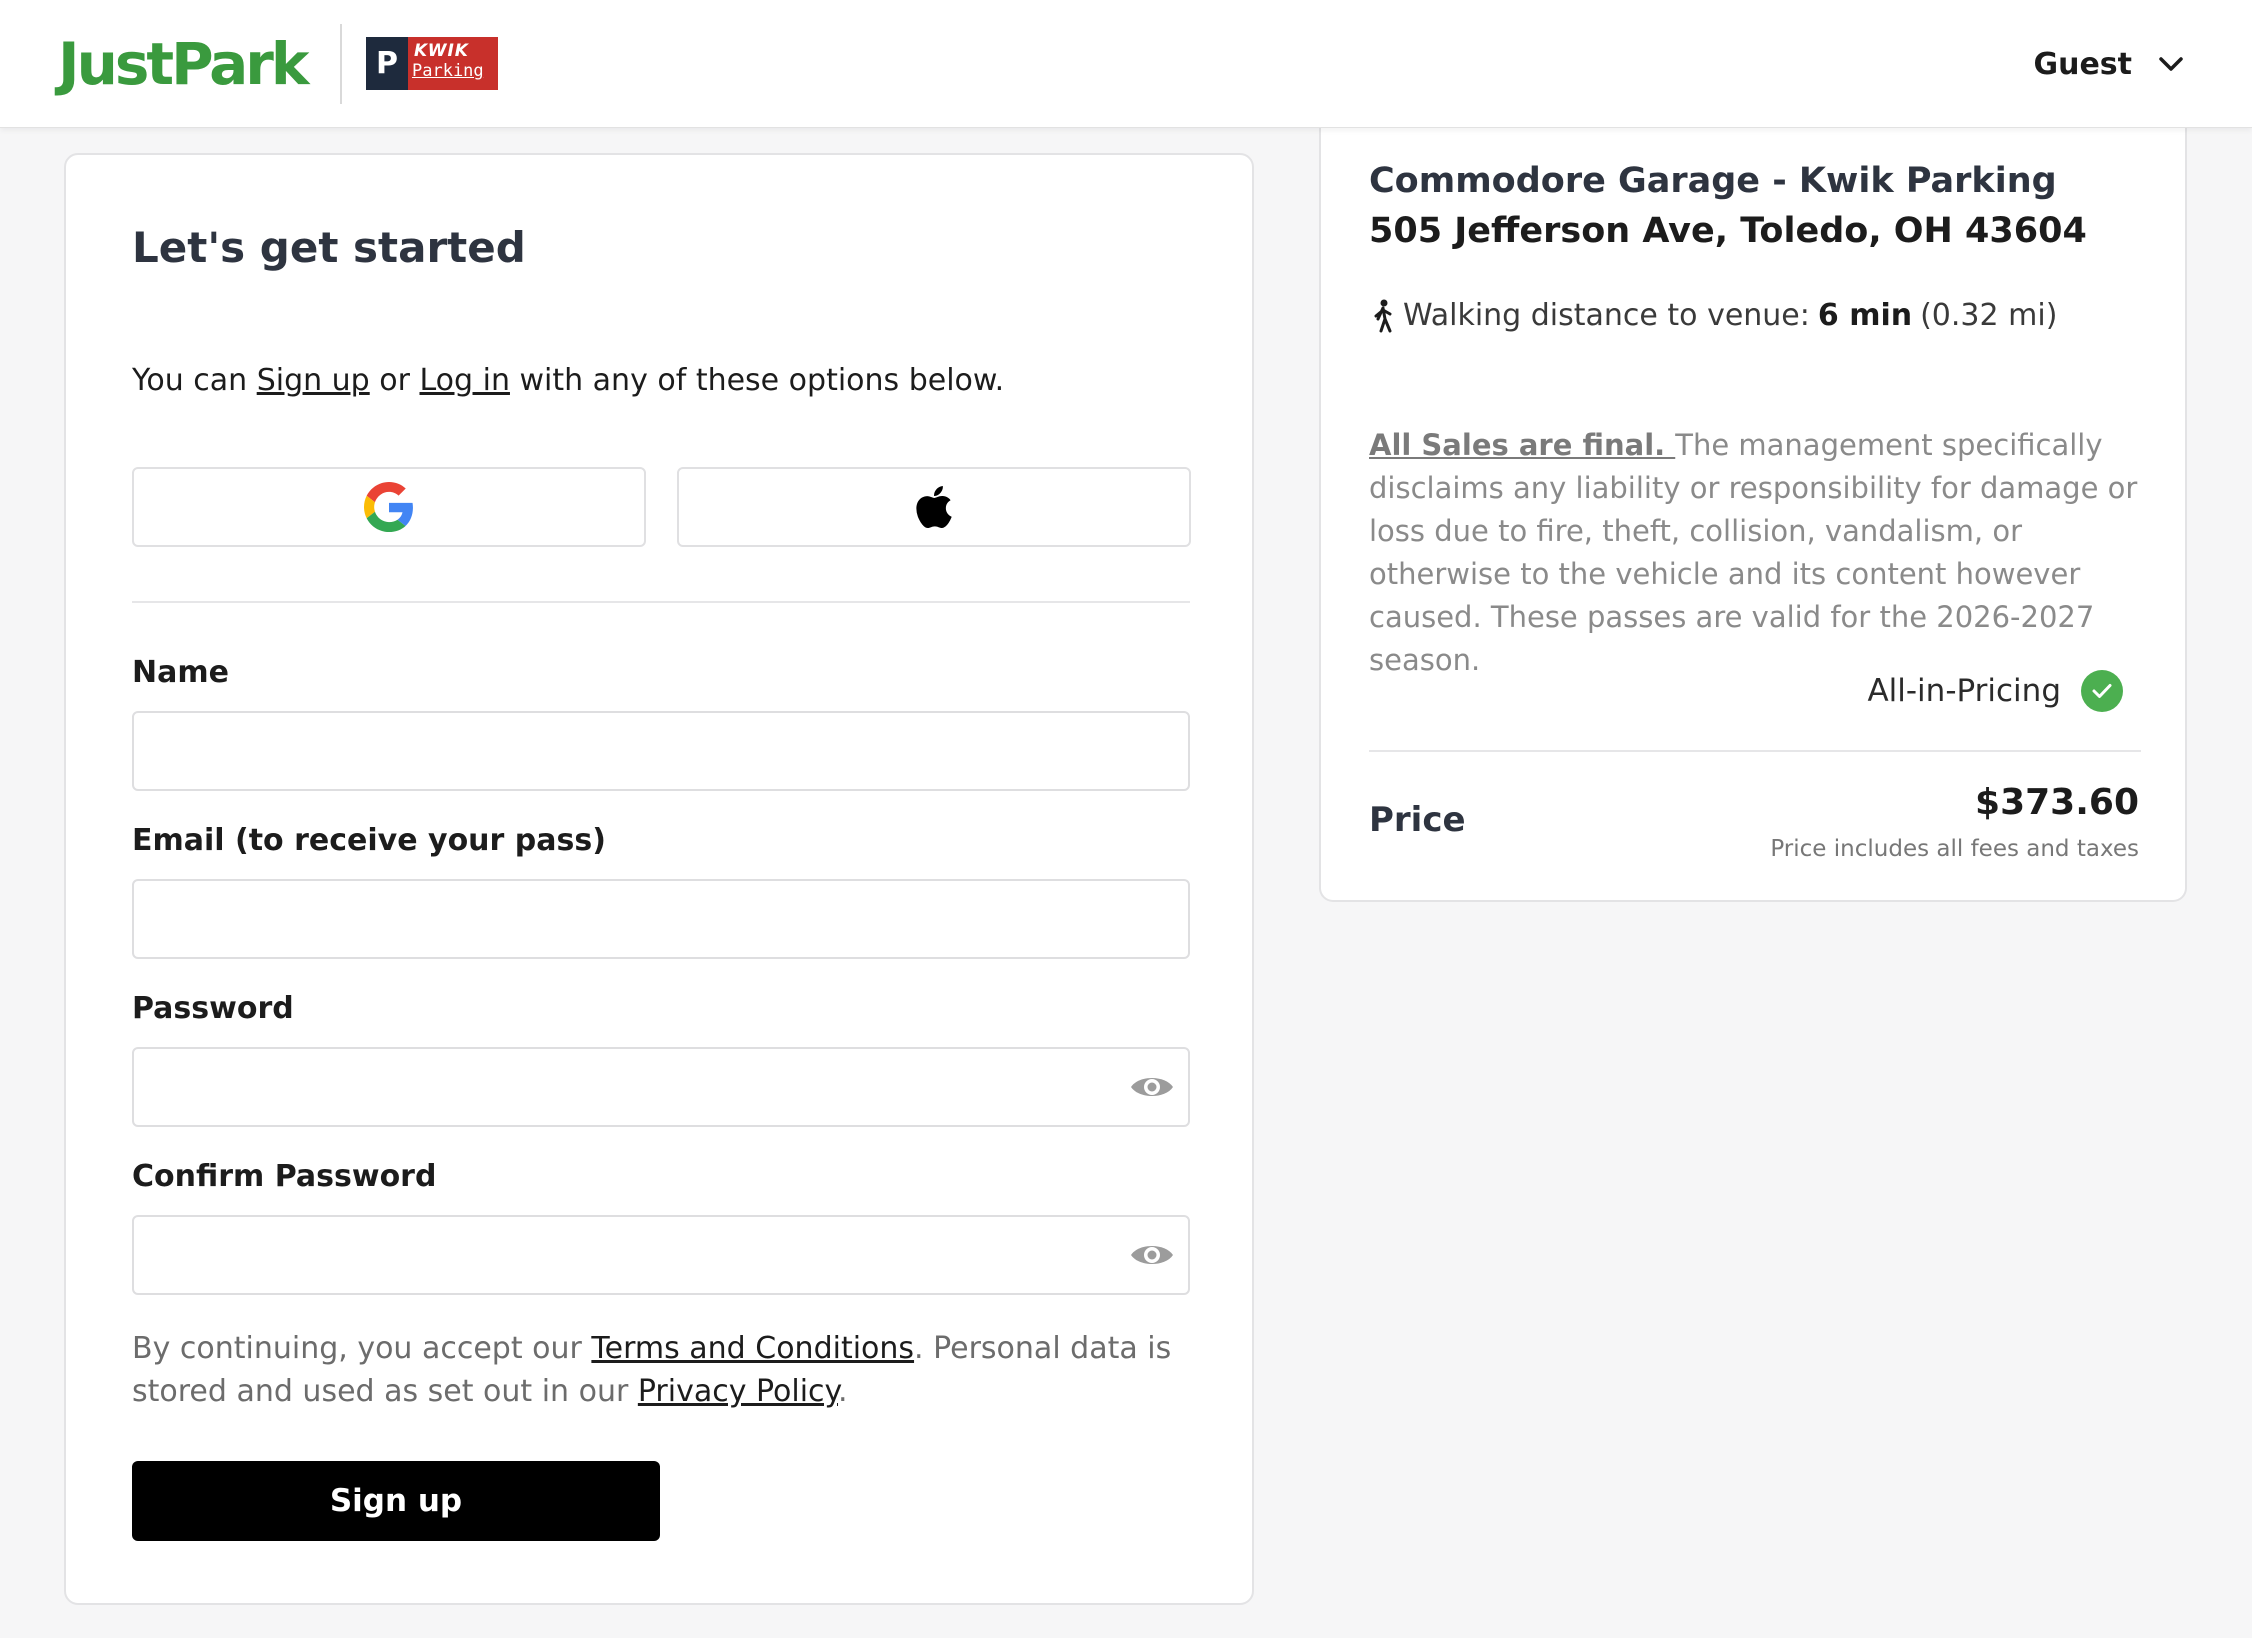 This screenshot has width=2252, height=1638. What do you see at coordinates (362, 1348) in the screenshot?
I see `terms-prefix: By continuing, you accept our` at bounding box center [362, 1348].